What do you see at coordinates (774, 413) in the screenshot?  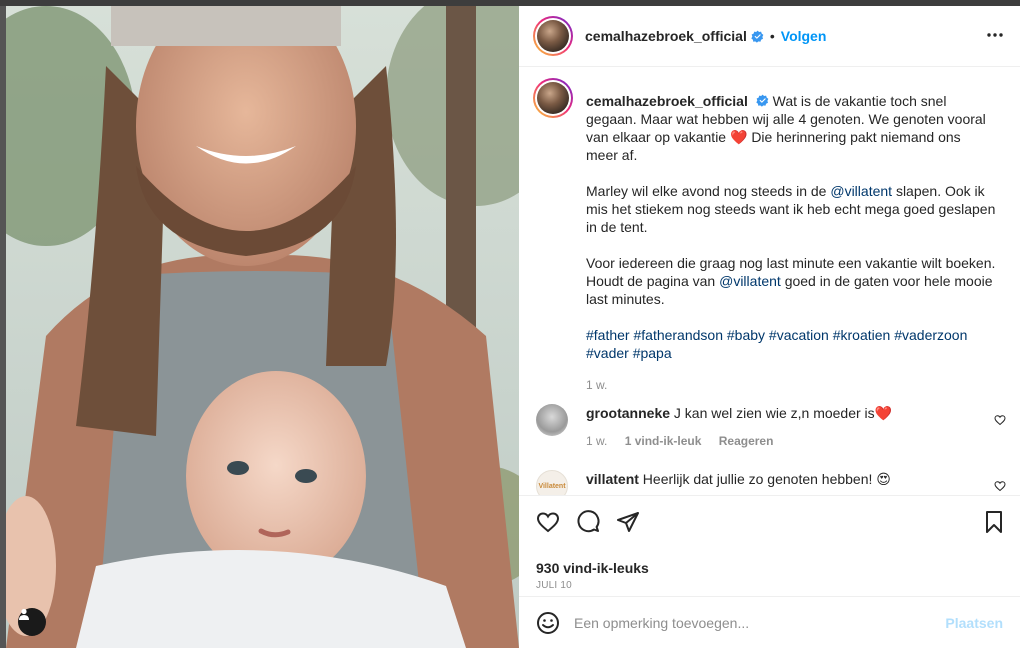 I see `comment-text: J kan wel zien wie z,n moeder is` at bounding box center [774, 413].